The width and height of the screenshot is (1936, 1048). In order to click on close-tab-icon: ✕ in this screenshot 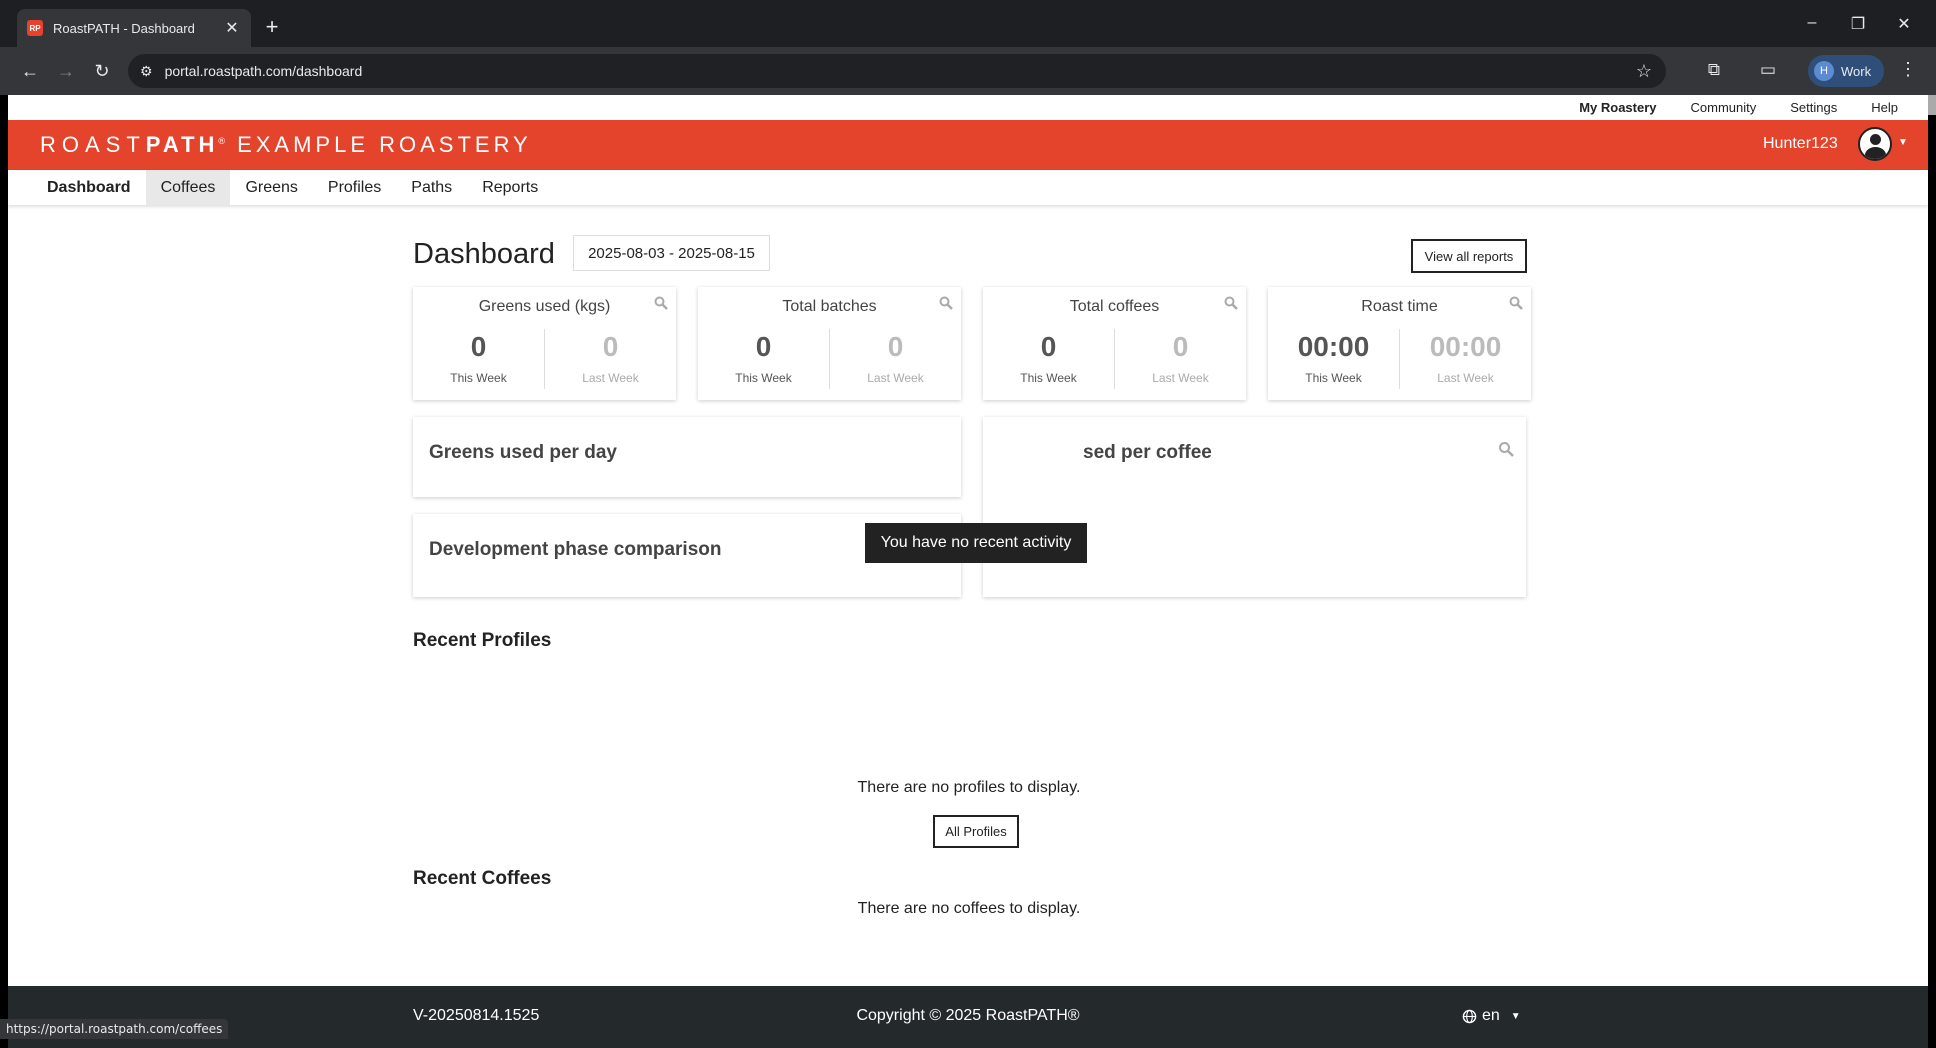, I will do `click(232, 28)`.